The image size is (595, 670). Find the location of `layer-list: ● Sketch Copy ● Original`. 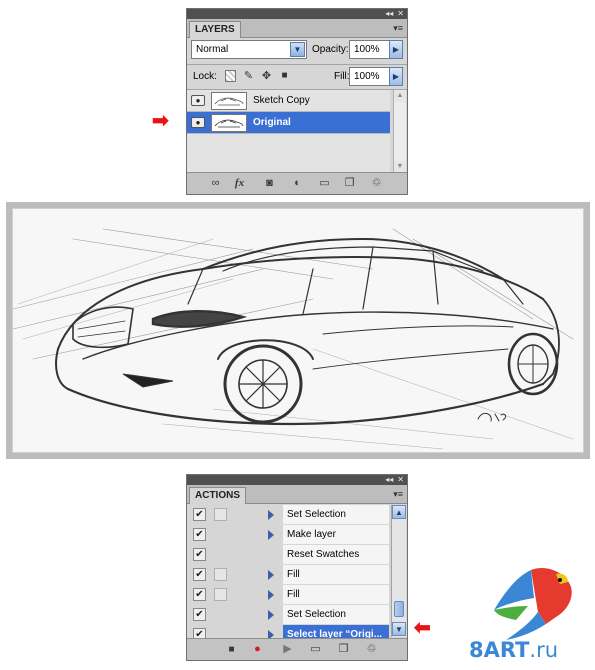

layer-list: ● Sketch Copy ● Original is located at coordinates (288, 132).